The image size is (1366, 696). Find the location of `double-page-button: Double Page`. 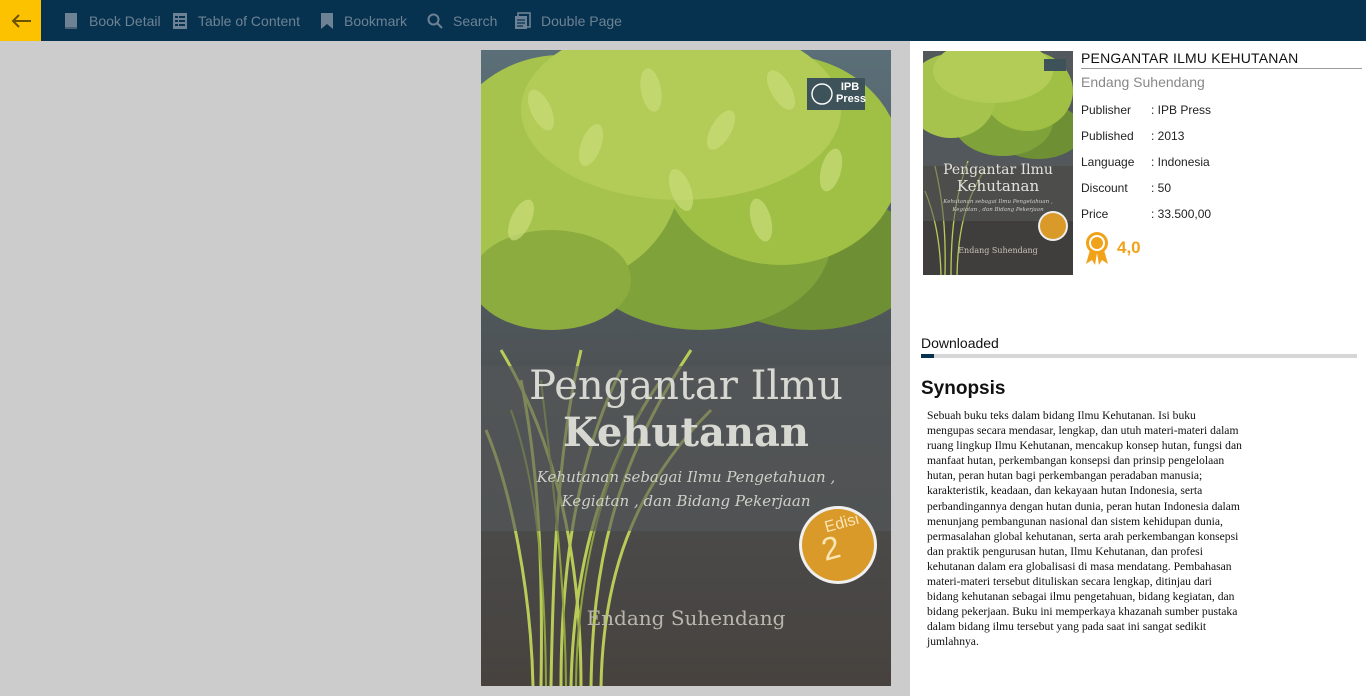

double-page-button: Double Page is located at coordinates (568, 20).